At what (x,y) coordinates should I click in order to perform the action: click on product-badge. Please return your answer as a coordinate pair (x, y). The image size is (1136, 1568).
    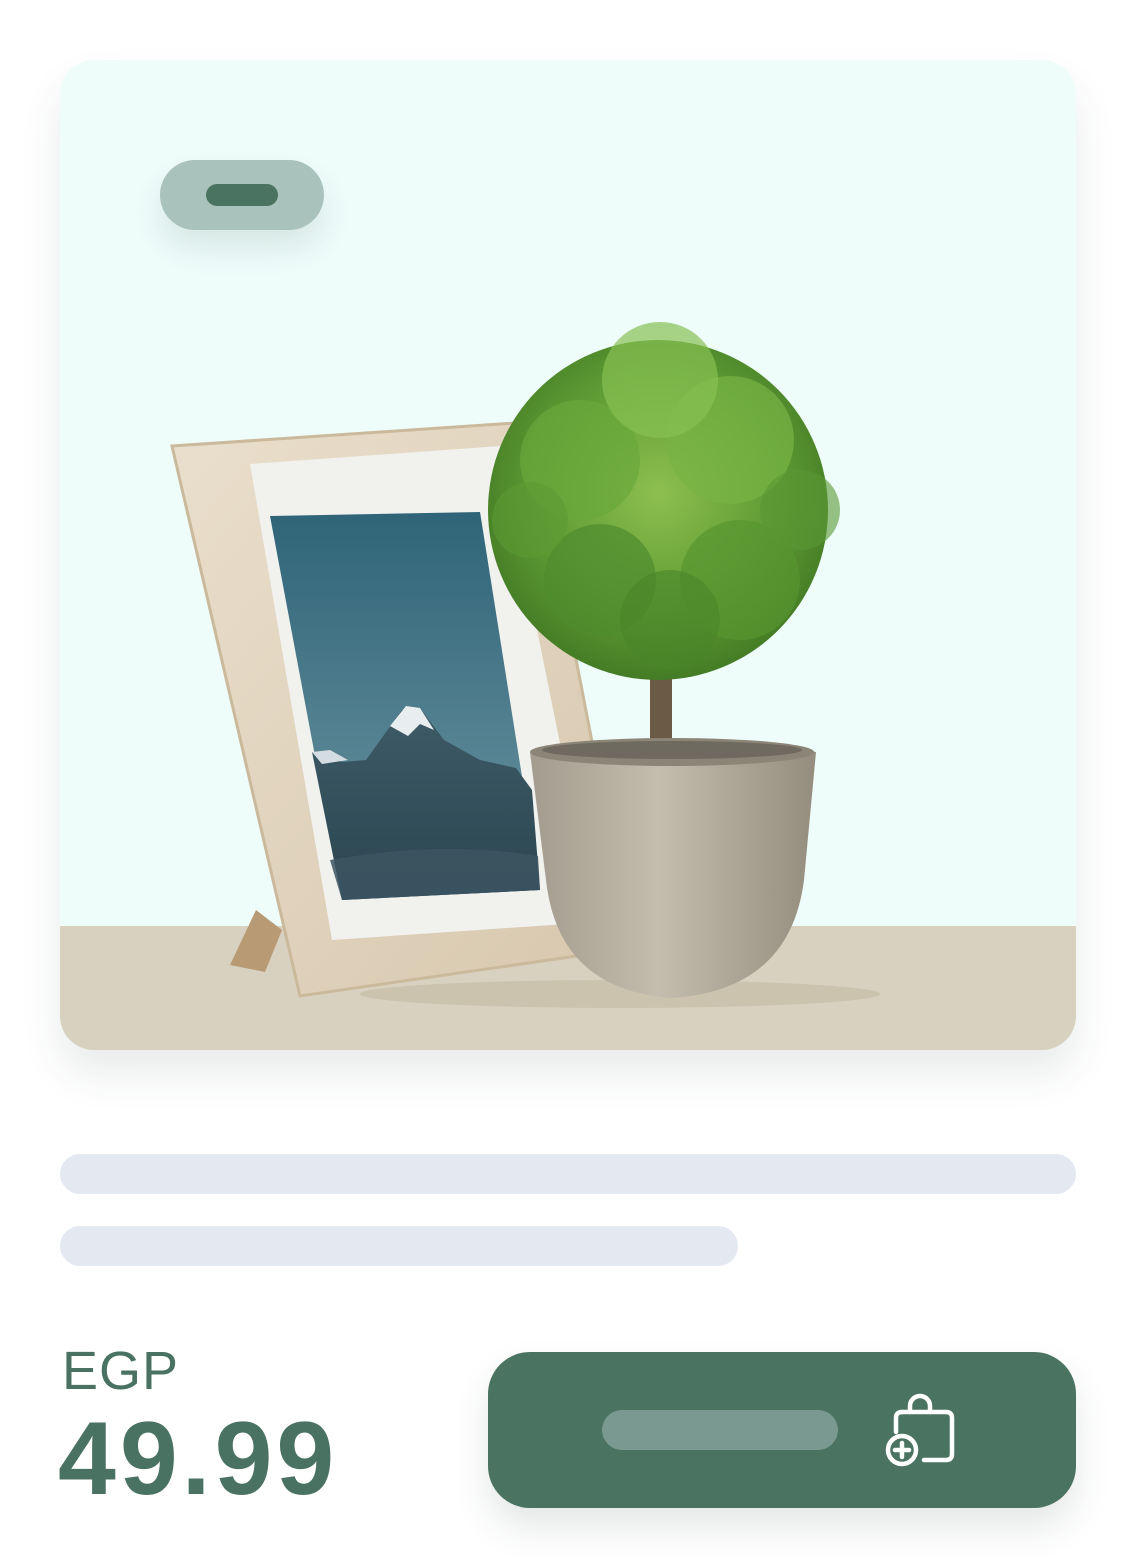
    Looking at the image, I should click on (242, 195).